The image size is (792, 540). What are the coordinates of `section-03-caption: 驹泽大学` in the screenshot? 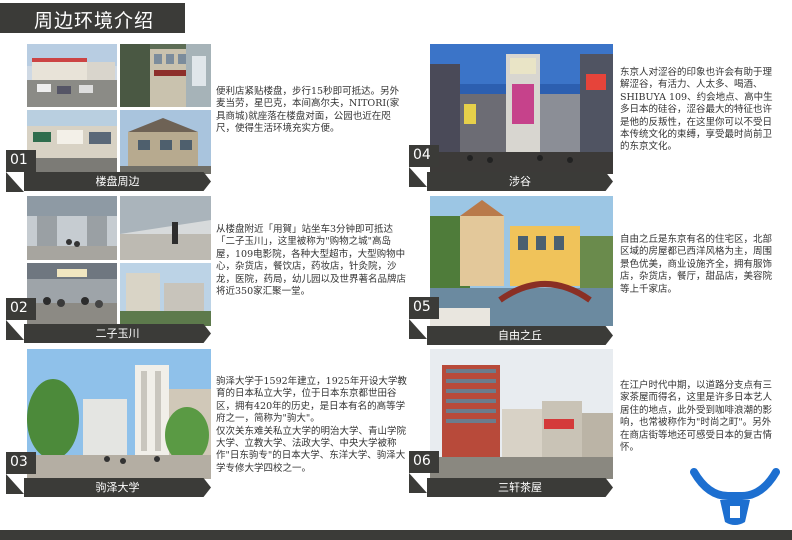 It's located at (117, 487).